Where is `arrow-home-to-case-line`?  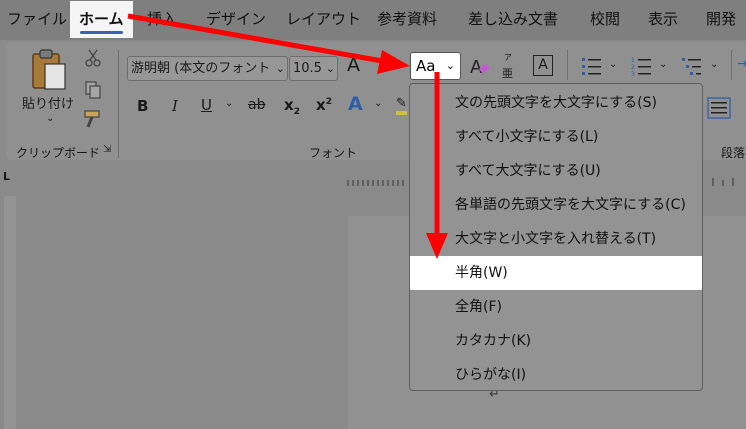 arrow-home-to-case-line is located at coordinates (258, 39).